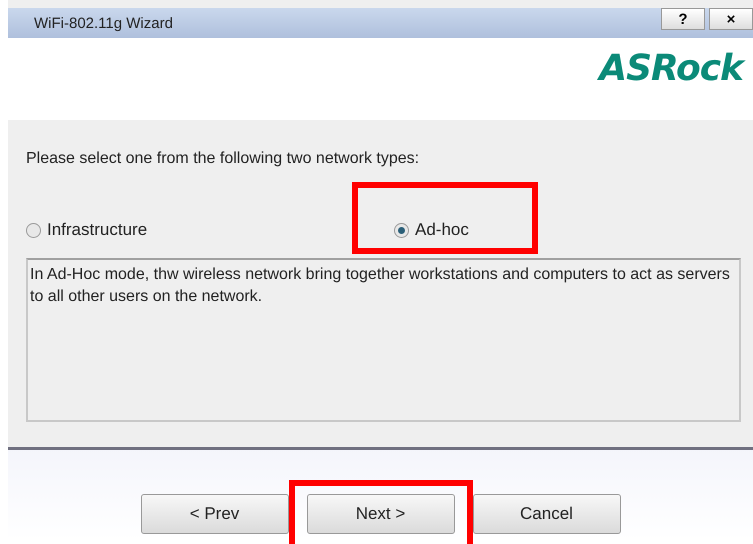  What do you see at coordinates (97, 230) in the screenshot?
I see `option-label: Infrastructure` at bounding box center [97, 230].